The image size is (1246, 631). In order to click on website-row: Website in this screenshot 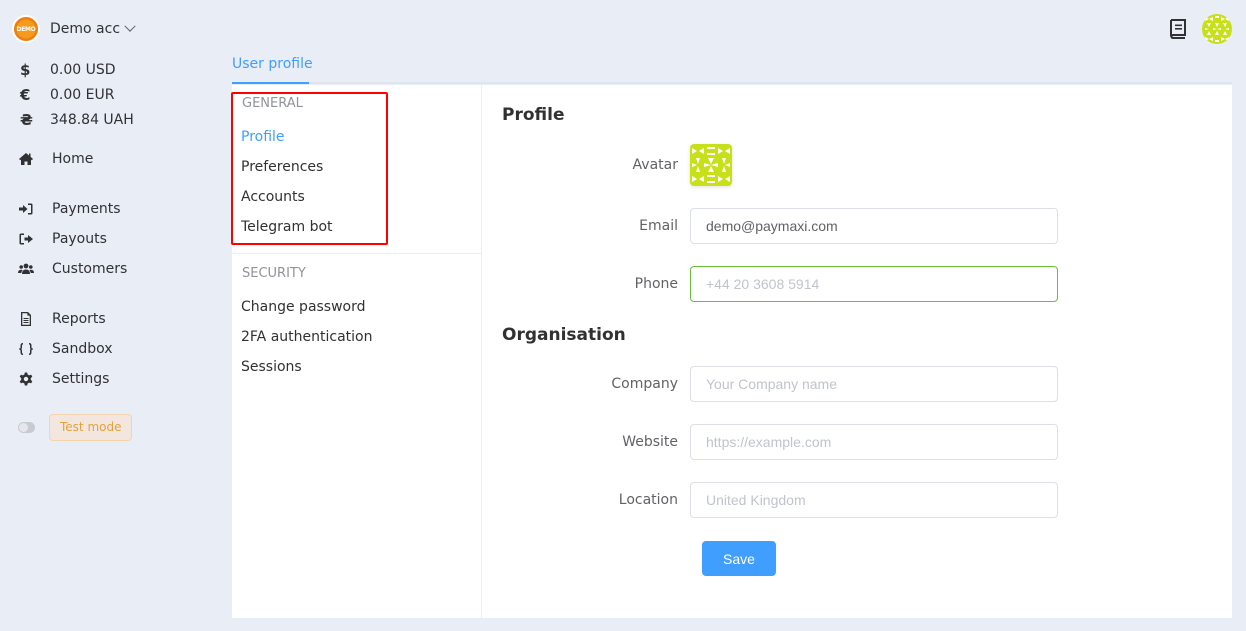, I will do `click(852, 442)`.